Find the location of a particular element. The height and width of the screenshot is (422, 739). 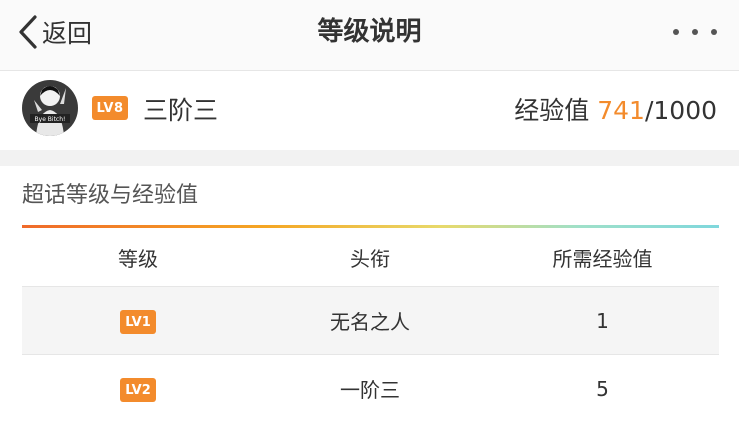

table-cell-title: 无名之人 is located at coordinates (370, 322).